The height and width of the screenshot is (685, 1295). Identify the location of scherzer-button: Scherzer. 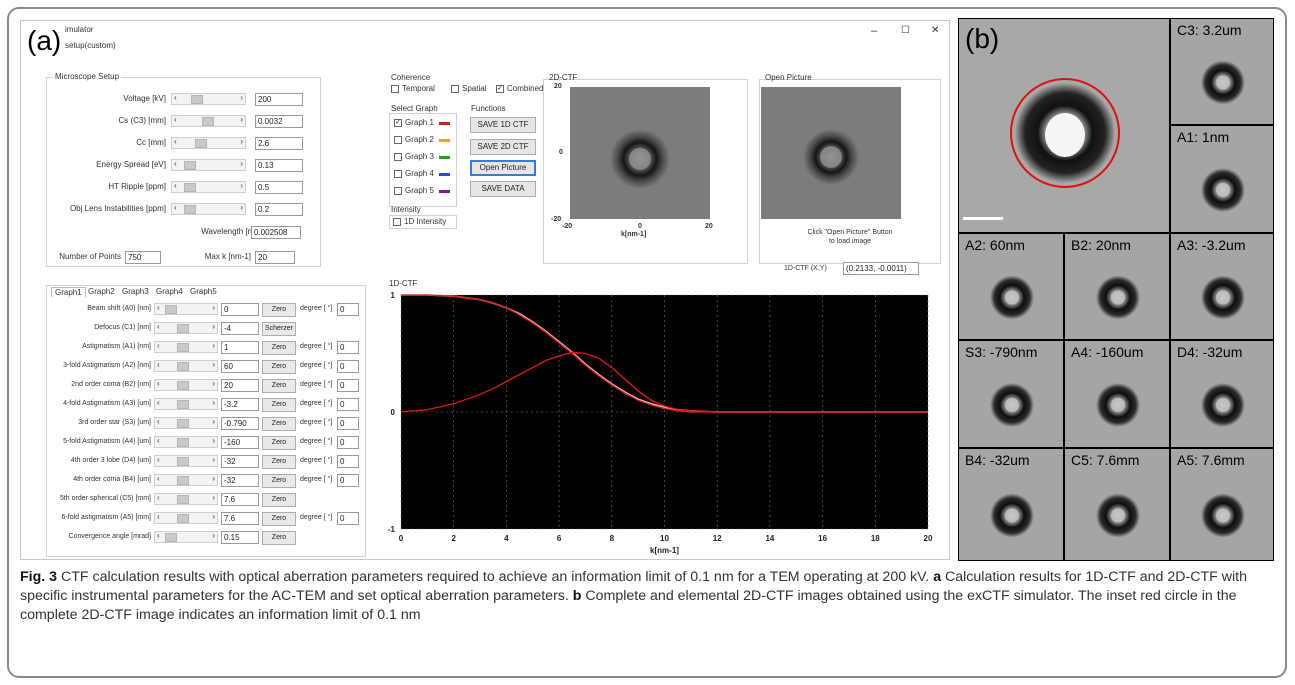
(279, 329).